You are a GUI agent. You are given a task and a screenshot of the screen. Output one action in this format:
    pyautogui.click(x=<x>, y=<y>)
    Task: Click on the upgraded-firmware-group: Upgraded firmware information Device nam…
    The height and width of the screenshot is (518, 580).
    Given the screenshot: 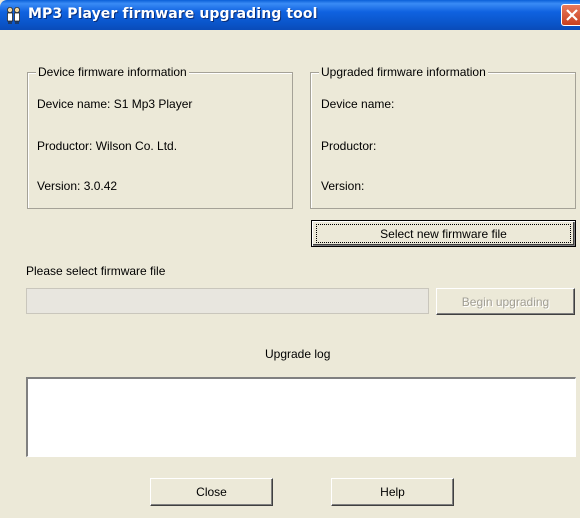 What is the action you would take?
    pyautogui.click(x=443, y=137)
    